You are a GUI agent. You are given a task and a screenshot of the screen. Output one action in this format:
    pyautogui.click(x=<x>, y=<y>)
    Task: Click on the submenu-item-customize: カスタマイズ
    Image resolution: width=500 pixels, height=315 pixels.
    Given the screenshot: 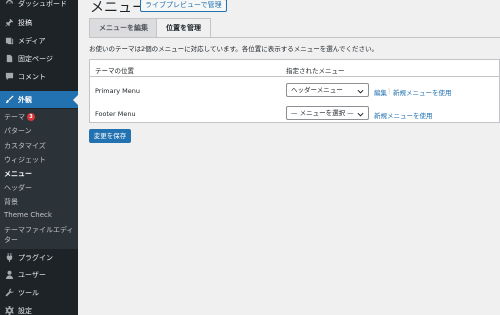 What is the action you would take?
    pyautogui.click(x=25, y=146)
    